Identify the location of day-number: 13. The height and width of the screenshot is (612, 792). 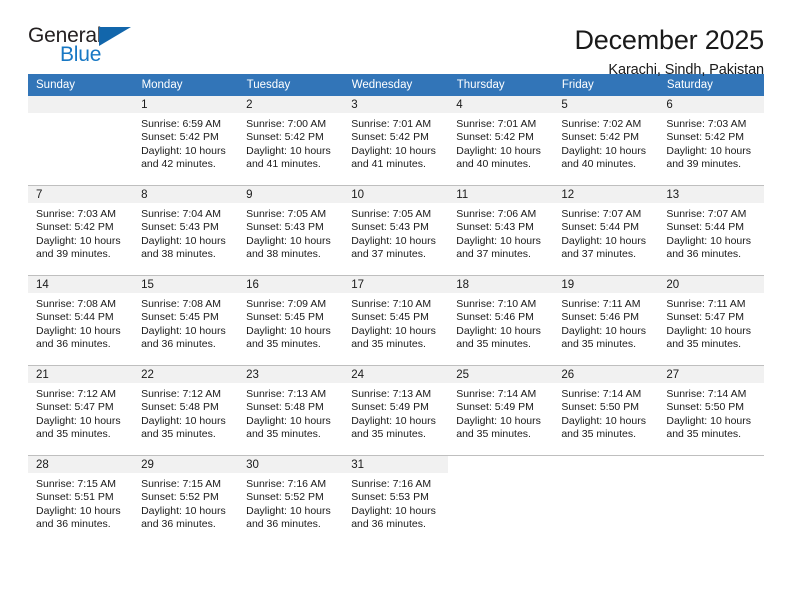
(711, 194).